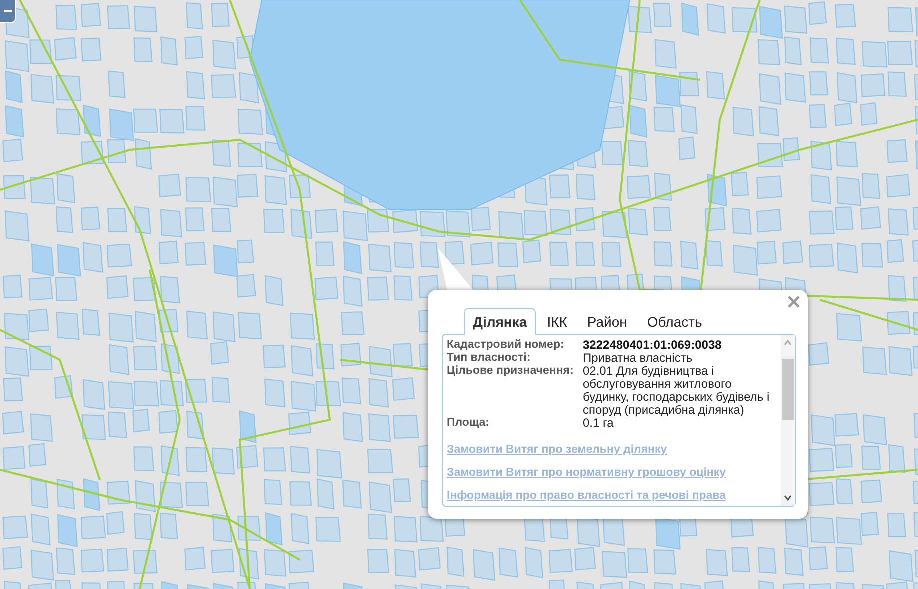  What do you see at coordinates (788, 389) in the screenshot?
I see `scrollbar-thumb` at bounding box center [788, 389].